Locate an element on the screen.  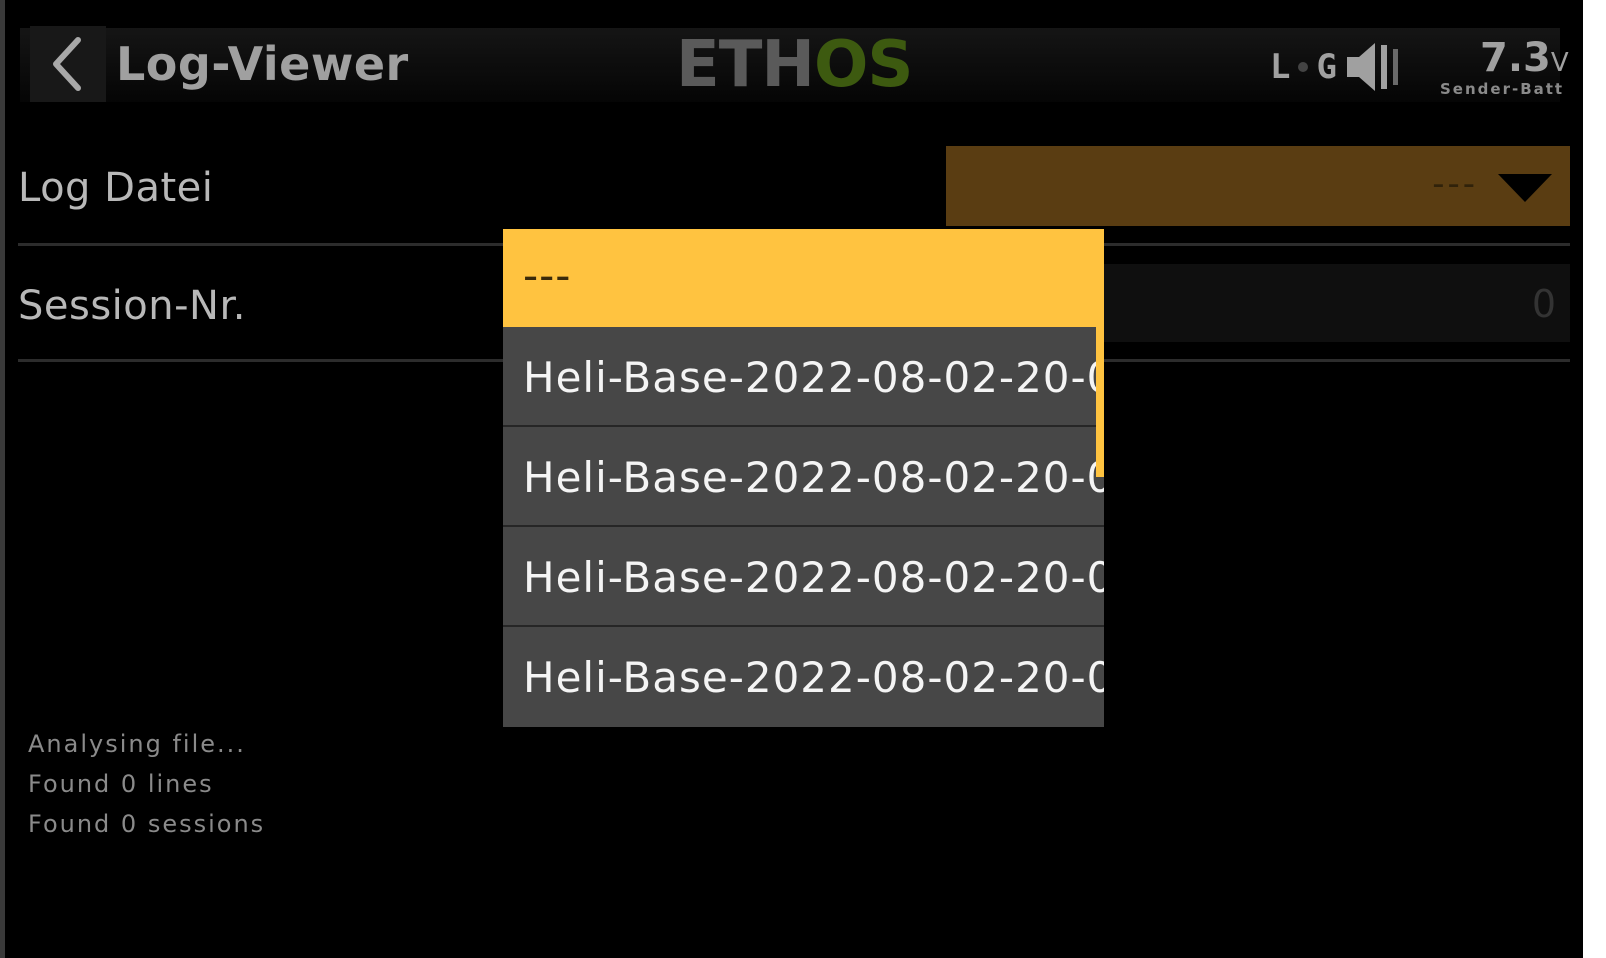
logo-eth: ETH is located at coordinates (745, 65).